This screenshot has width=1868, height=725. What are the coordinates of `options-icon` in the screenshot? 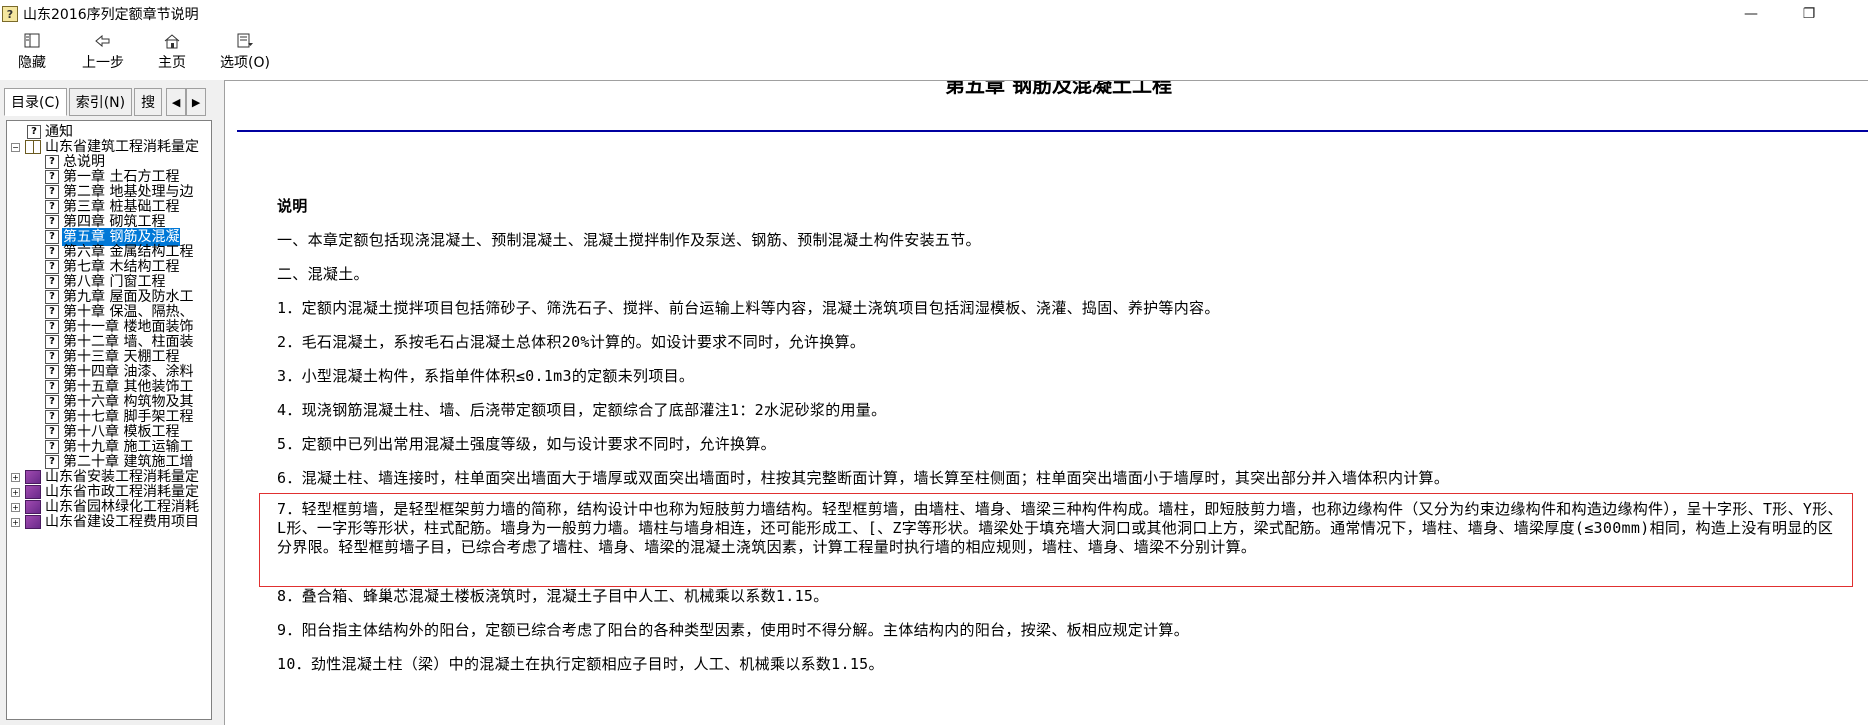 It's located at (245, 41).